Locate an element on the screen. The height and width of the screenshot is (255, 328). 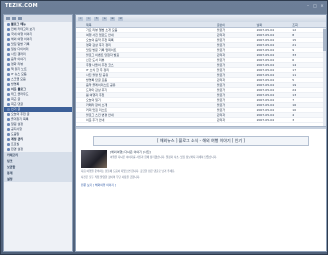
close-button: × is located at coordinates (322, 5).